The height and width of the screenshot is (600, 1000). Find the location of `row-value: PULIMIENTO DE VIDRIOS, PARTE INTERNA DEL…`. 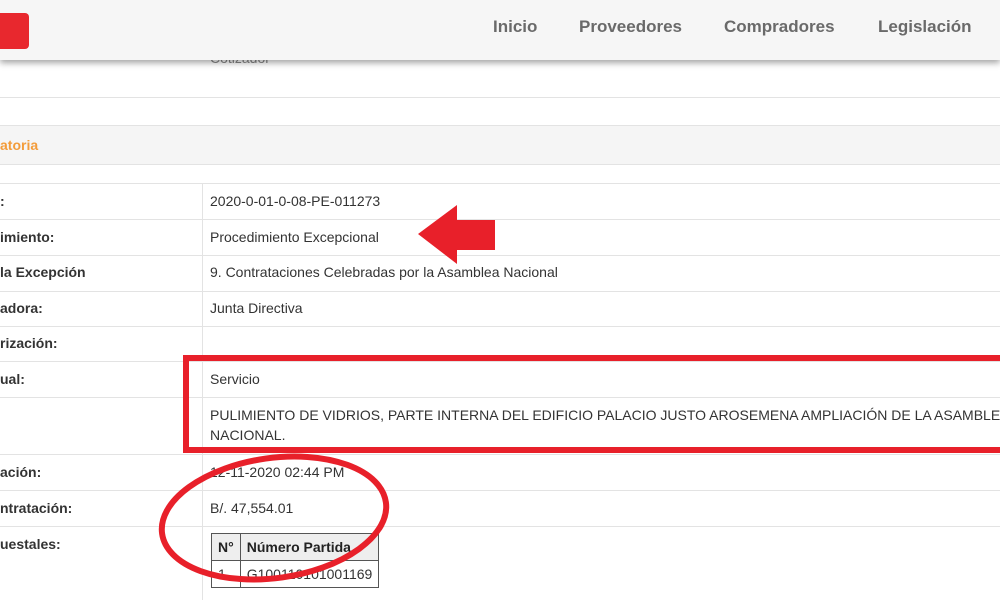

row-value: PULIMIENTO DE VIDRIOS, PARTE INTERNA DEL… is located at coordinates (605, 425).